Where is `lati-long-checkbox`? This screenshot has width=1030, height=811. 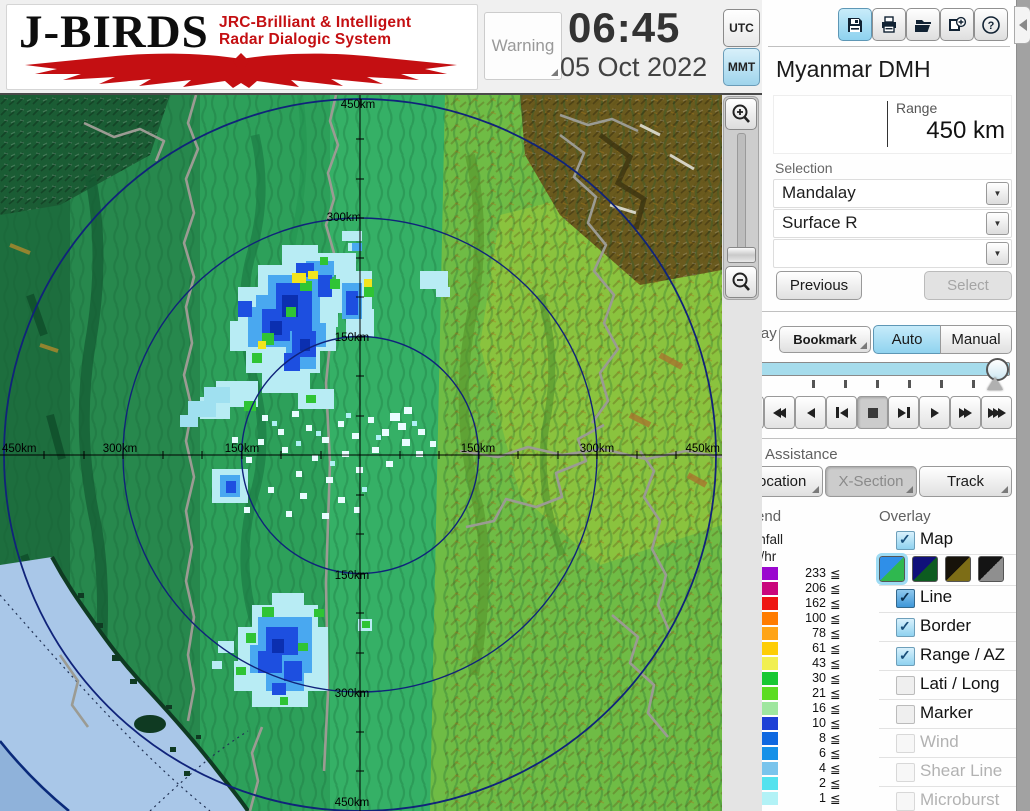 lati-long-checkbox is located at coordinates (905, 685).